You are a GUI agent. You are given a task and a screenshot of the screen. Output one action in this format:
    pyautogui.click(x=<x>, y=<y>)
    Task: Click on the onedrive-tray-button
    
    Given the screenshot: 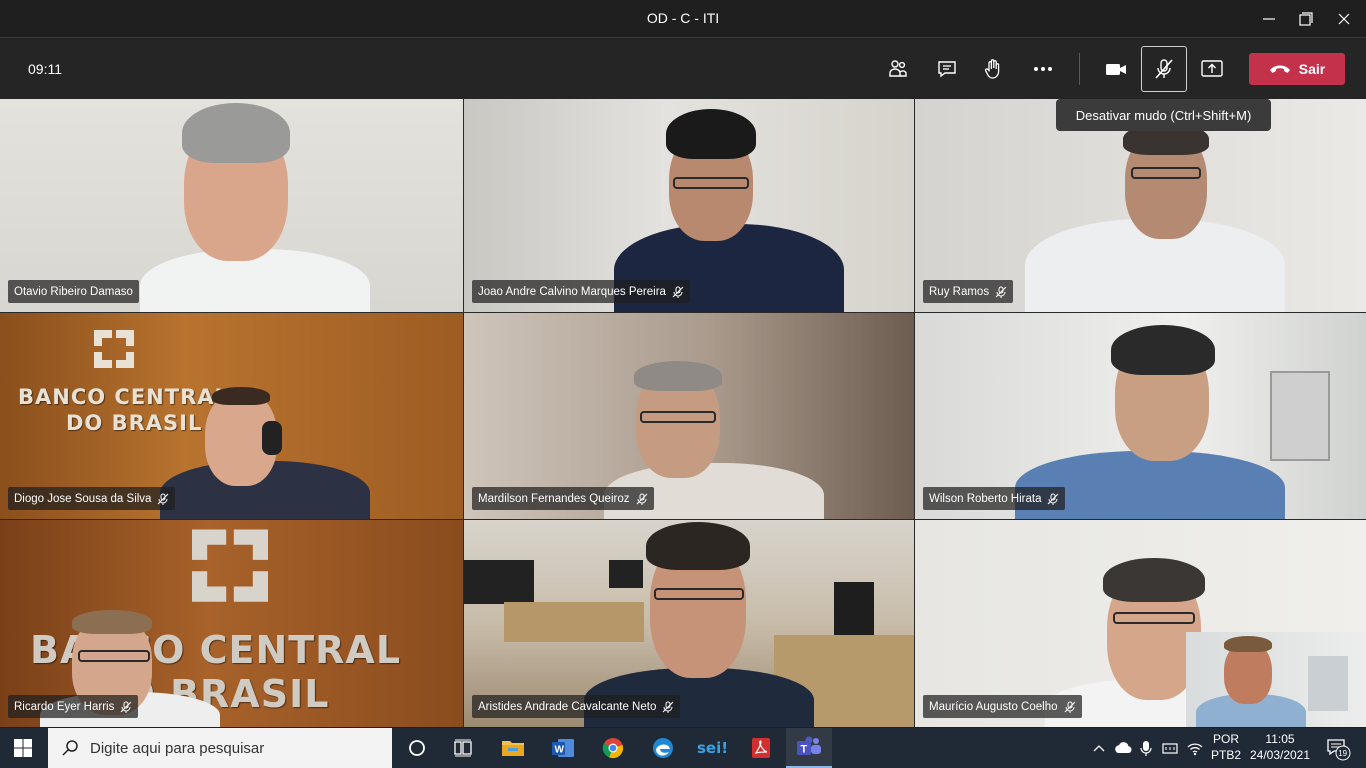 What is the action you would take?
    pyautogui.click(x=1124, y=749)
    